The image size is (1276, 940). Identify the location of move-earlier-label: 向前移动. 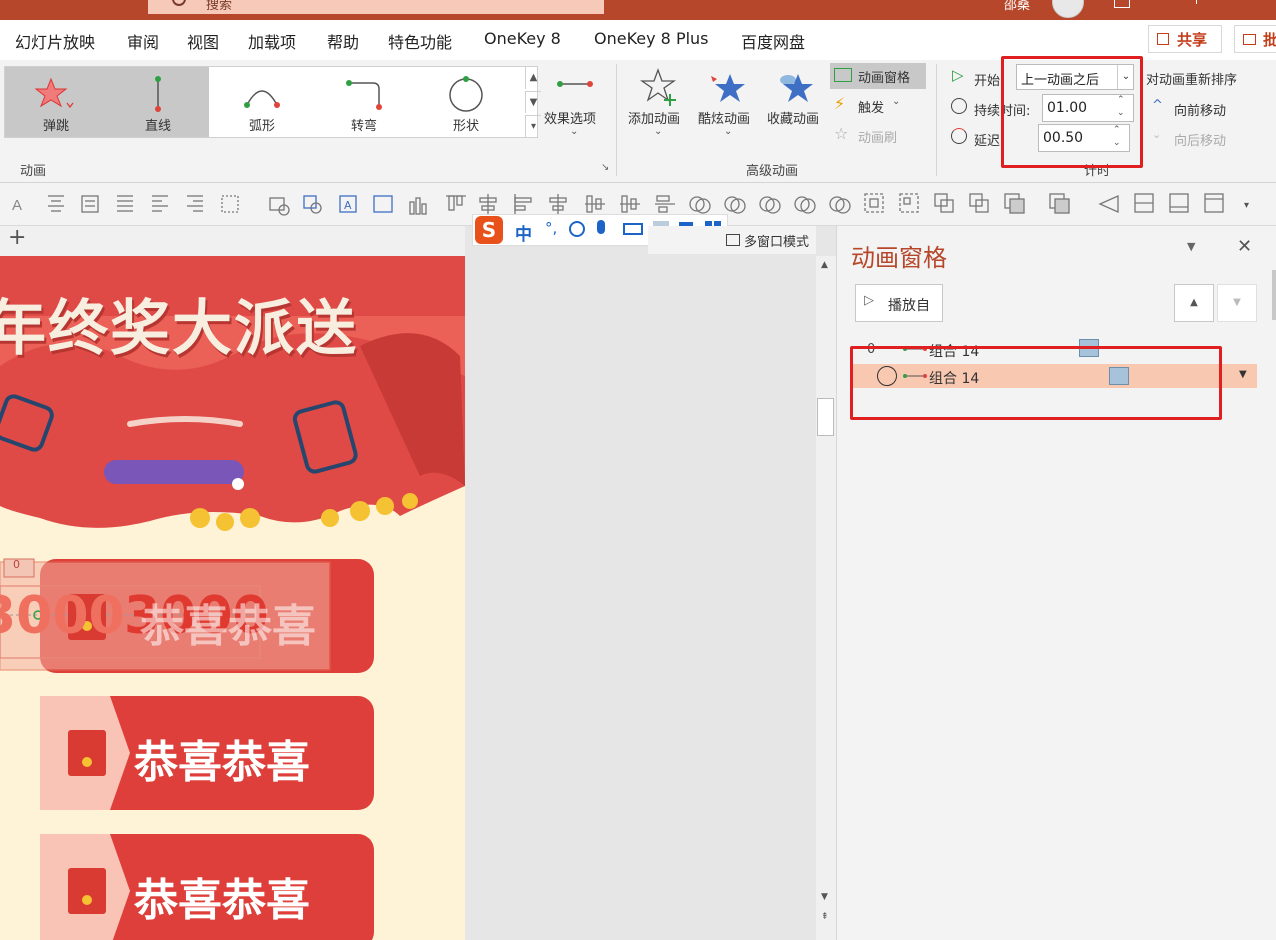
(1200, 109).